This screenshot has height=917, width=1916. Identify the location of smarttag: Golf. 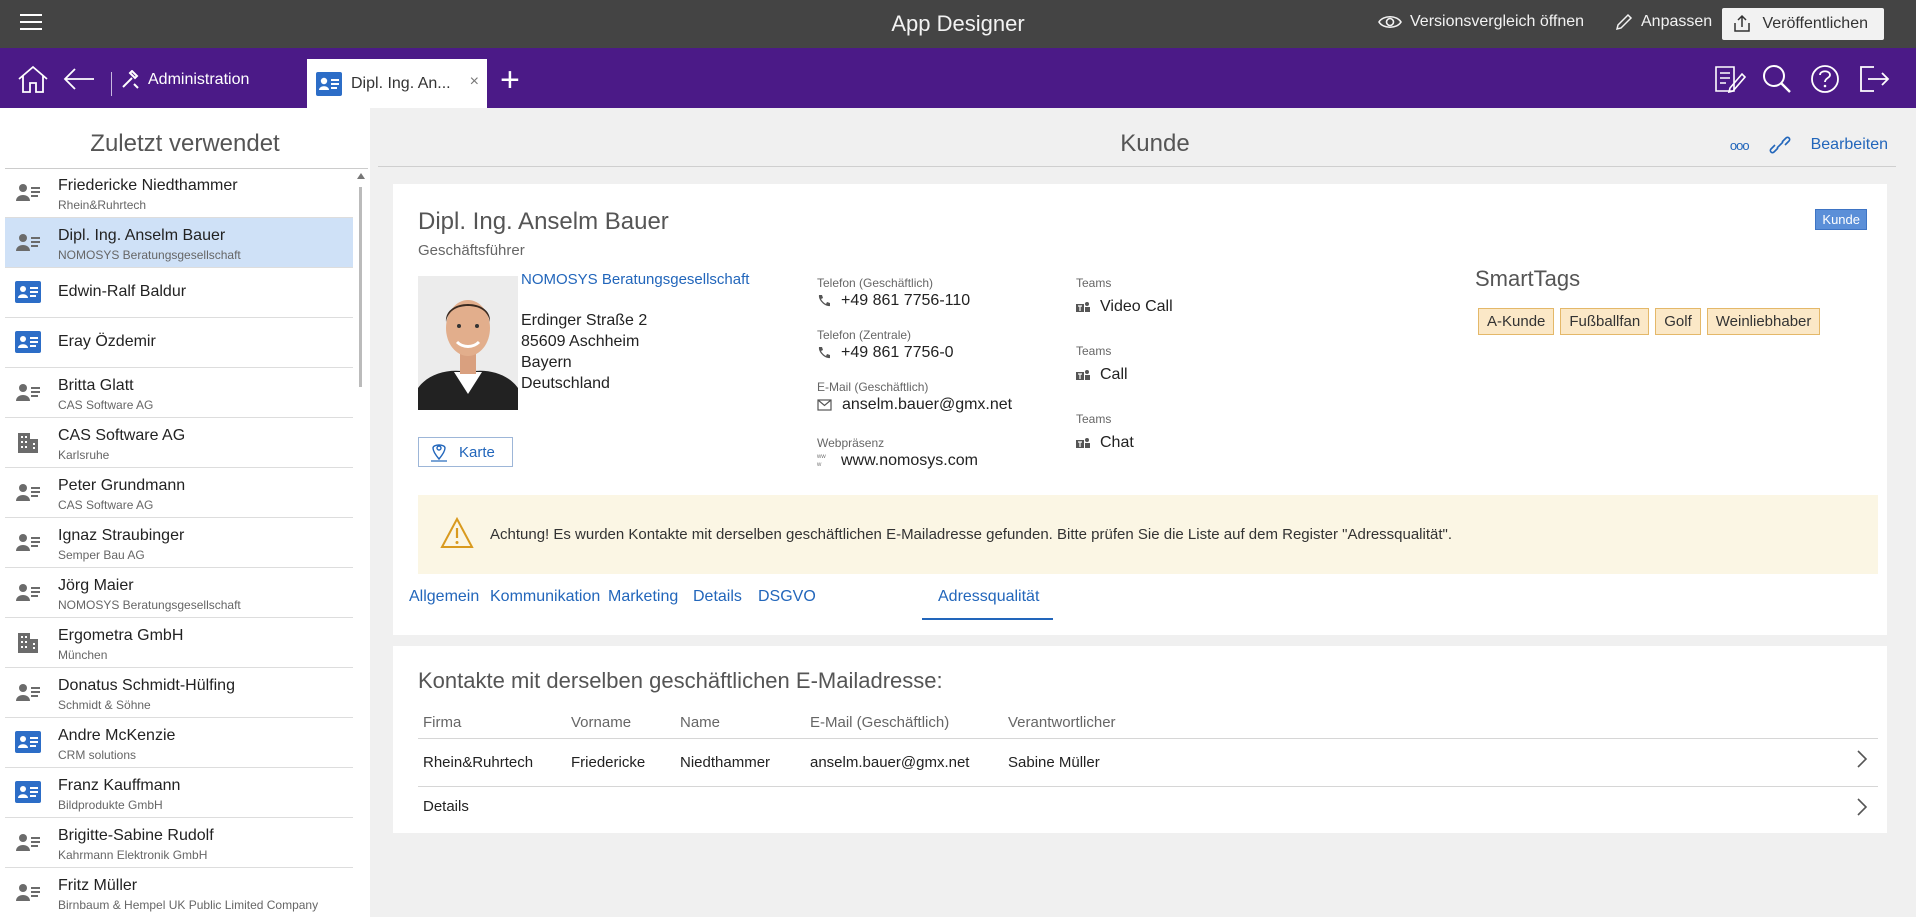
(1678, 321).